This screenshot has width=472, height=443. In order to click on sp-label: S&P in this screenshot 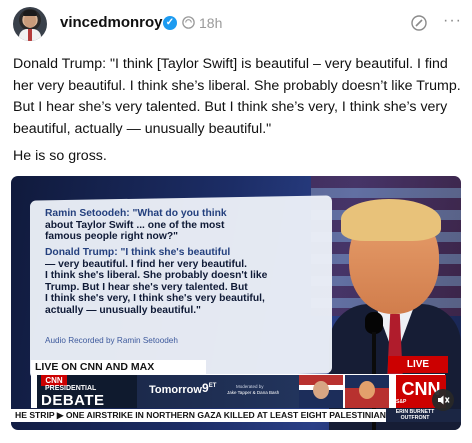, I will do `click(401, 402)`.